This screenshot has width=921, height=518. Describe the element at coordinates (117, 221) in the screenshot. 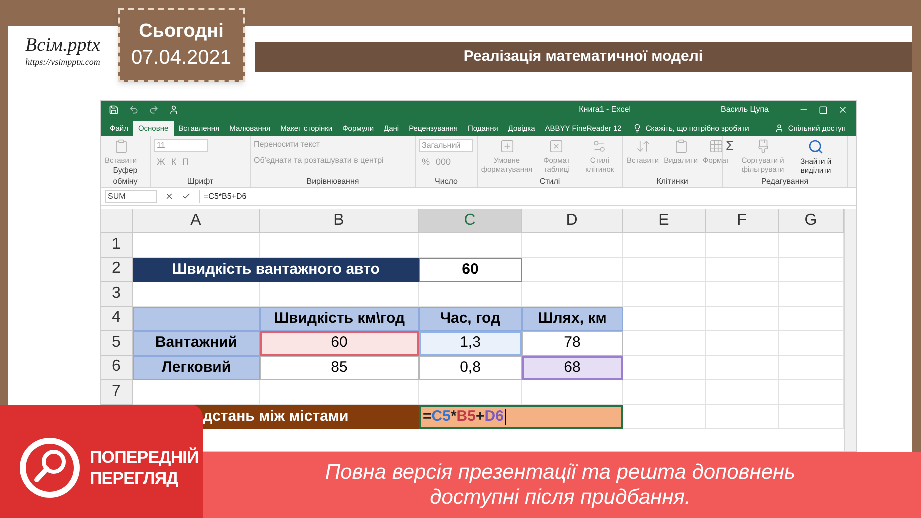

I see `select-all-corner` at that location.